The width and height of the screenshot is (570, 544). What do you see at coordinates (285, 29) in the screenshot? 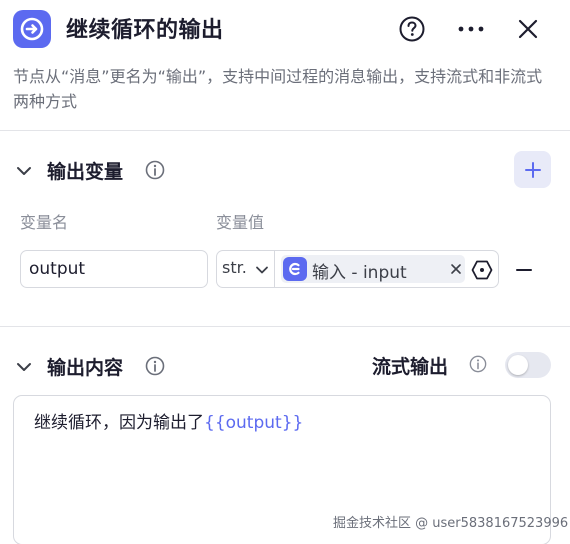
I see `node-header: 继续循环的输出` at bounding box center [285, 29].